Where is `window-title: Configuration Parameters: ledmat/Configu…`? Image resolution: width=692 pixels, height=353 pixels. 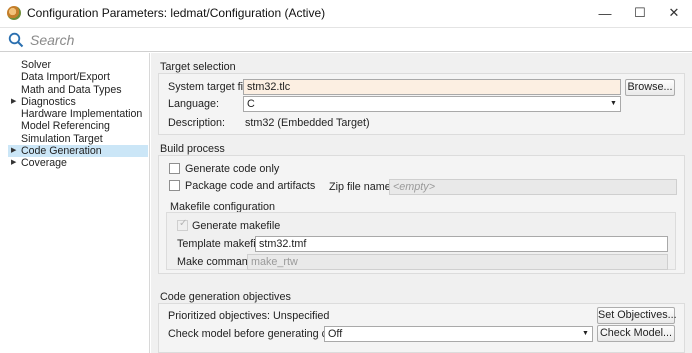 window-title: Configuration Parameters: ledmat/Configu… is located at coordinates (176, 13).